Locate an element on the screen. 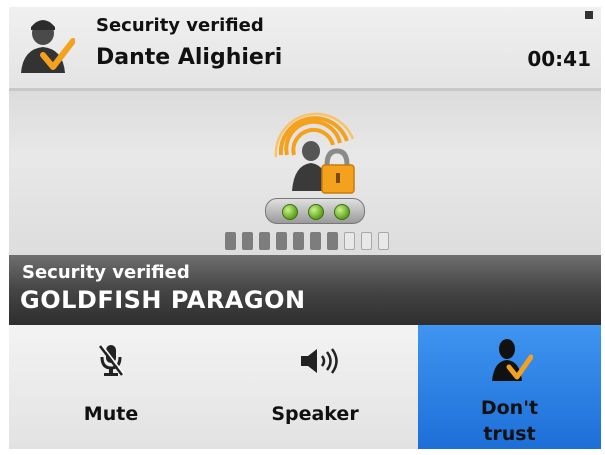 This screenshot has height=455, width=605. speaker-button: Speaker is located at coordinates (315, 387).